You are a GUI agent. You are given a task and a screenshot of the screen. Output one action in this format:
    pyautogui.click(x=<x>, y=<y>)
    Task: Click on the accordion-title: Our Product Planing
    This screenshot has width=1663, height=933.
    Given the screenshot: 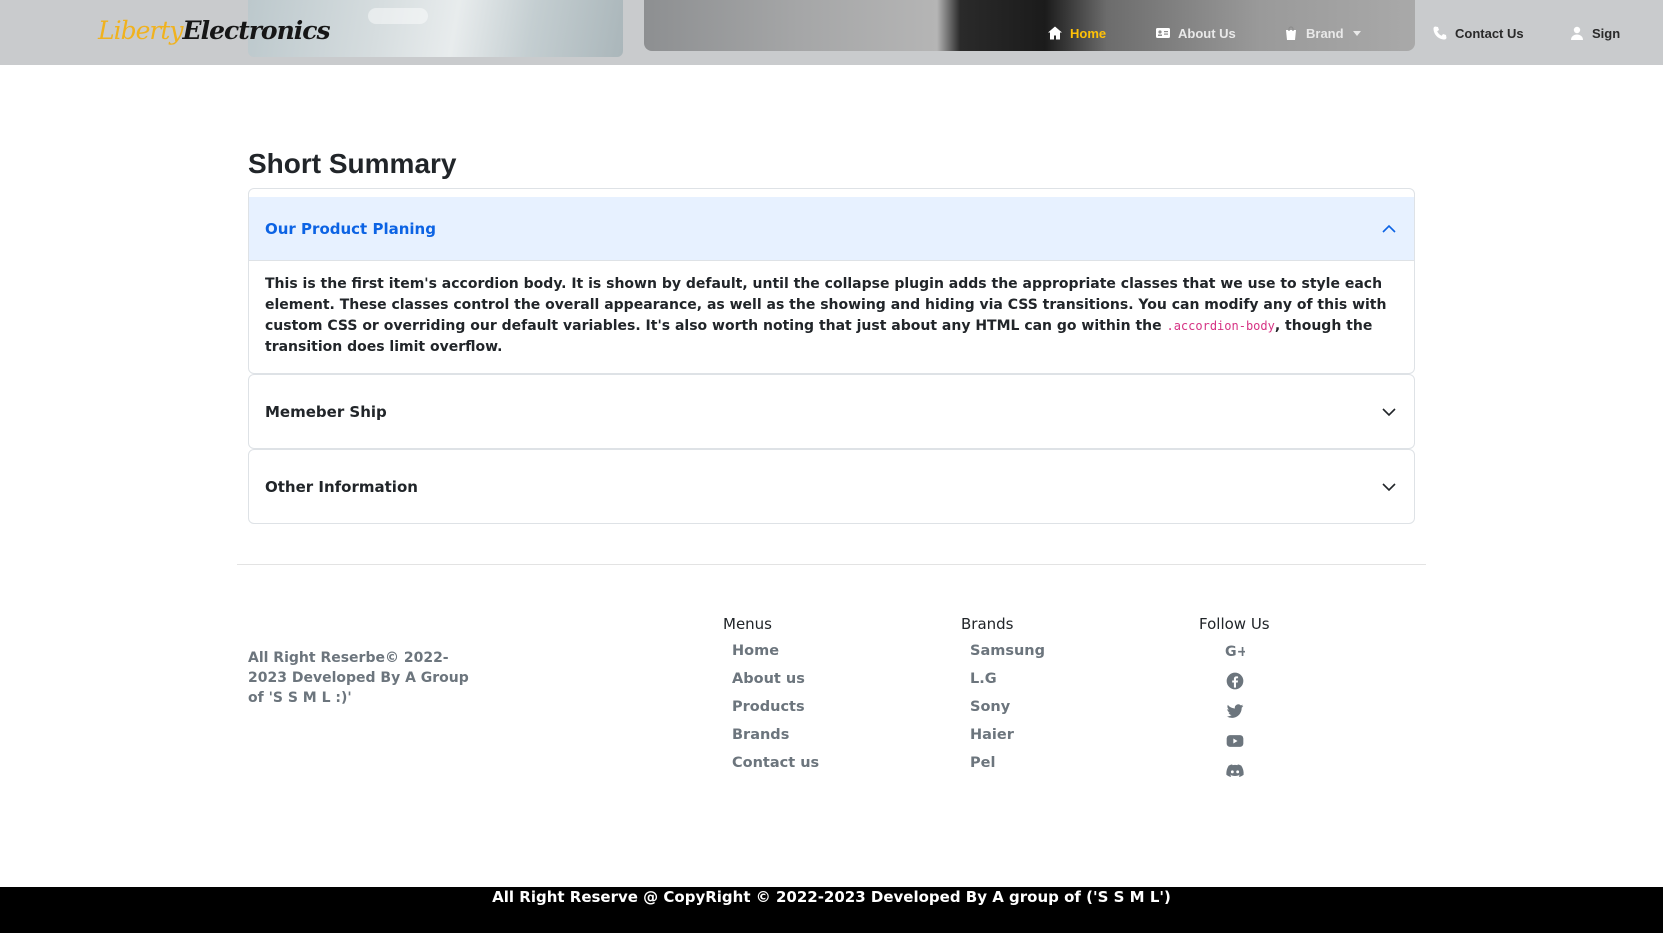 What is the action you would take?
    pyautogui.click(x=350, y=228)
    